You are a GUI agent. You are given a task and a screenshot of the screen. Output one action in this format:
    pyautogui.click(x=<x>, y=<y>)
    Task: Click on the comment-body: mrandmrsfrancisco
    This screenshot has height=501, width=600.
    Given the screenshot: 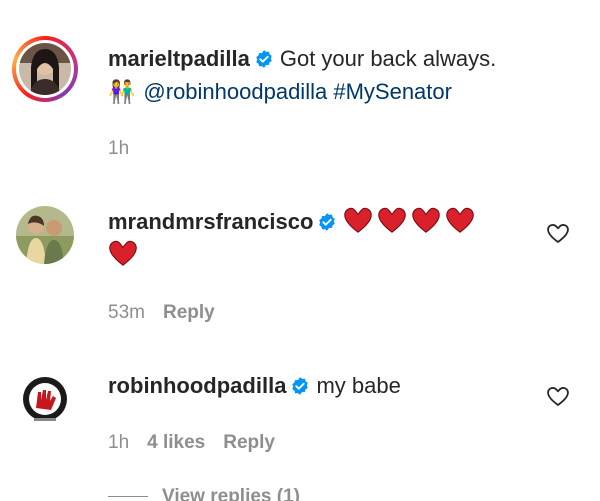 What is the action you would take?
    pyautogui.click(x=324, y=238)
    